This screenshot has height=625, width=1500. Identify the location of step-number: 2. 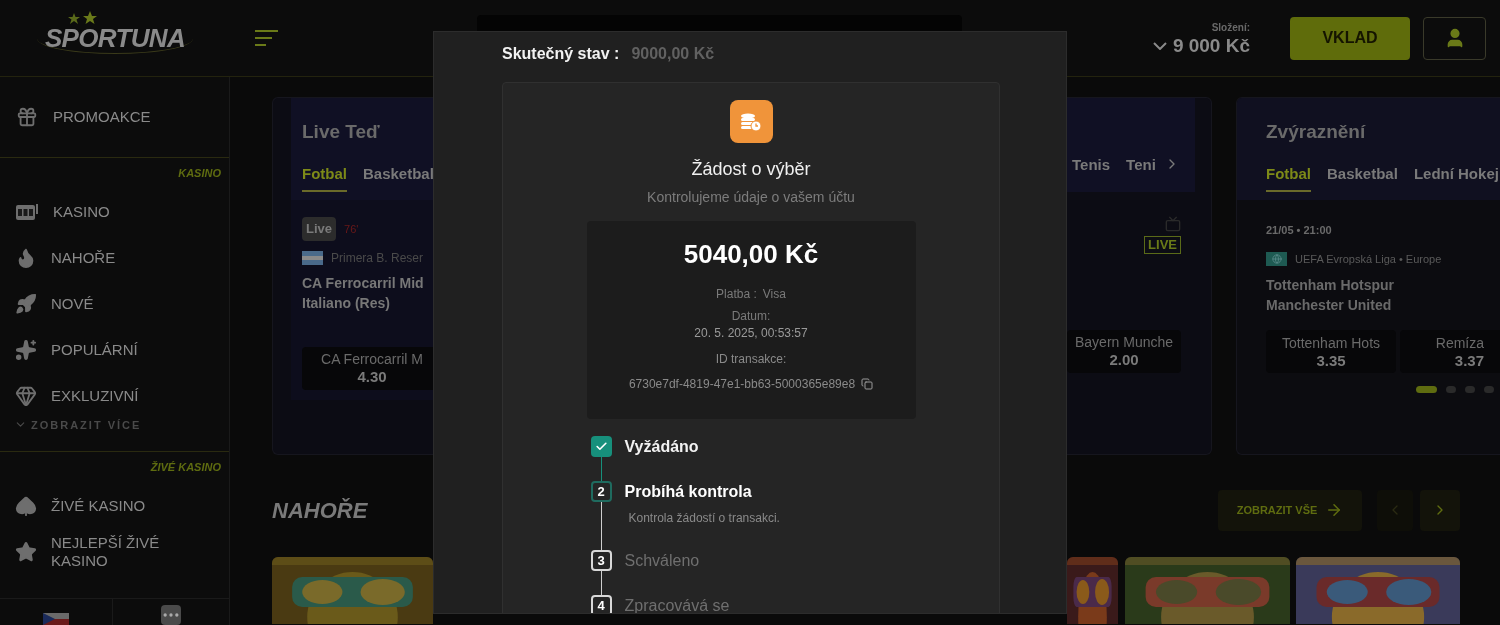
(601, 491).